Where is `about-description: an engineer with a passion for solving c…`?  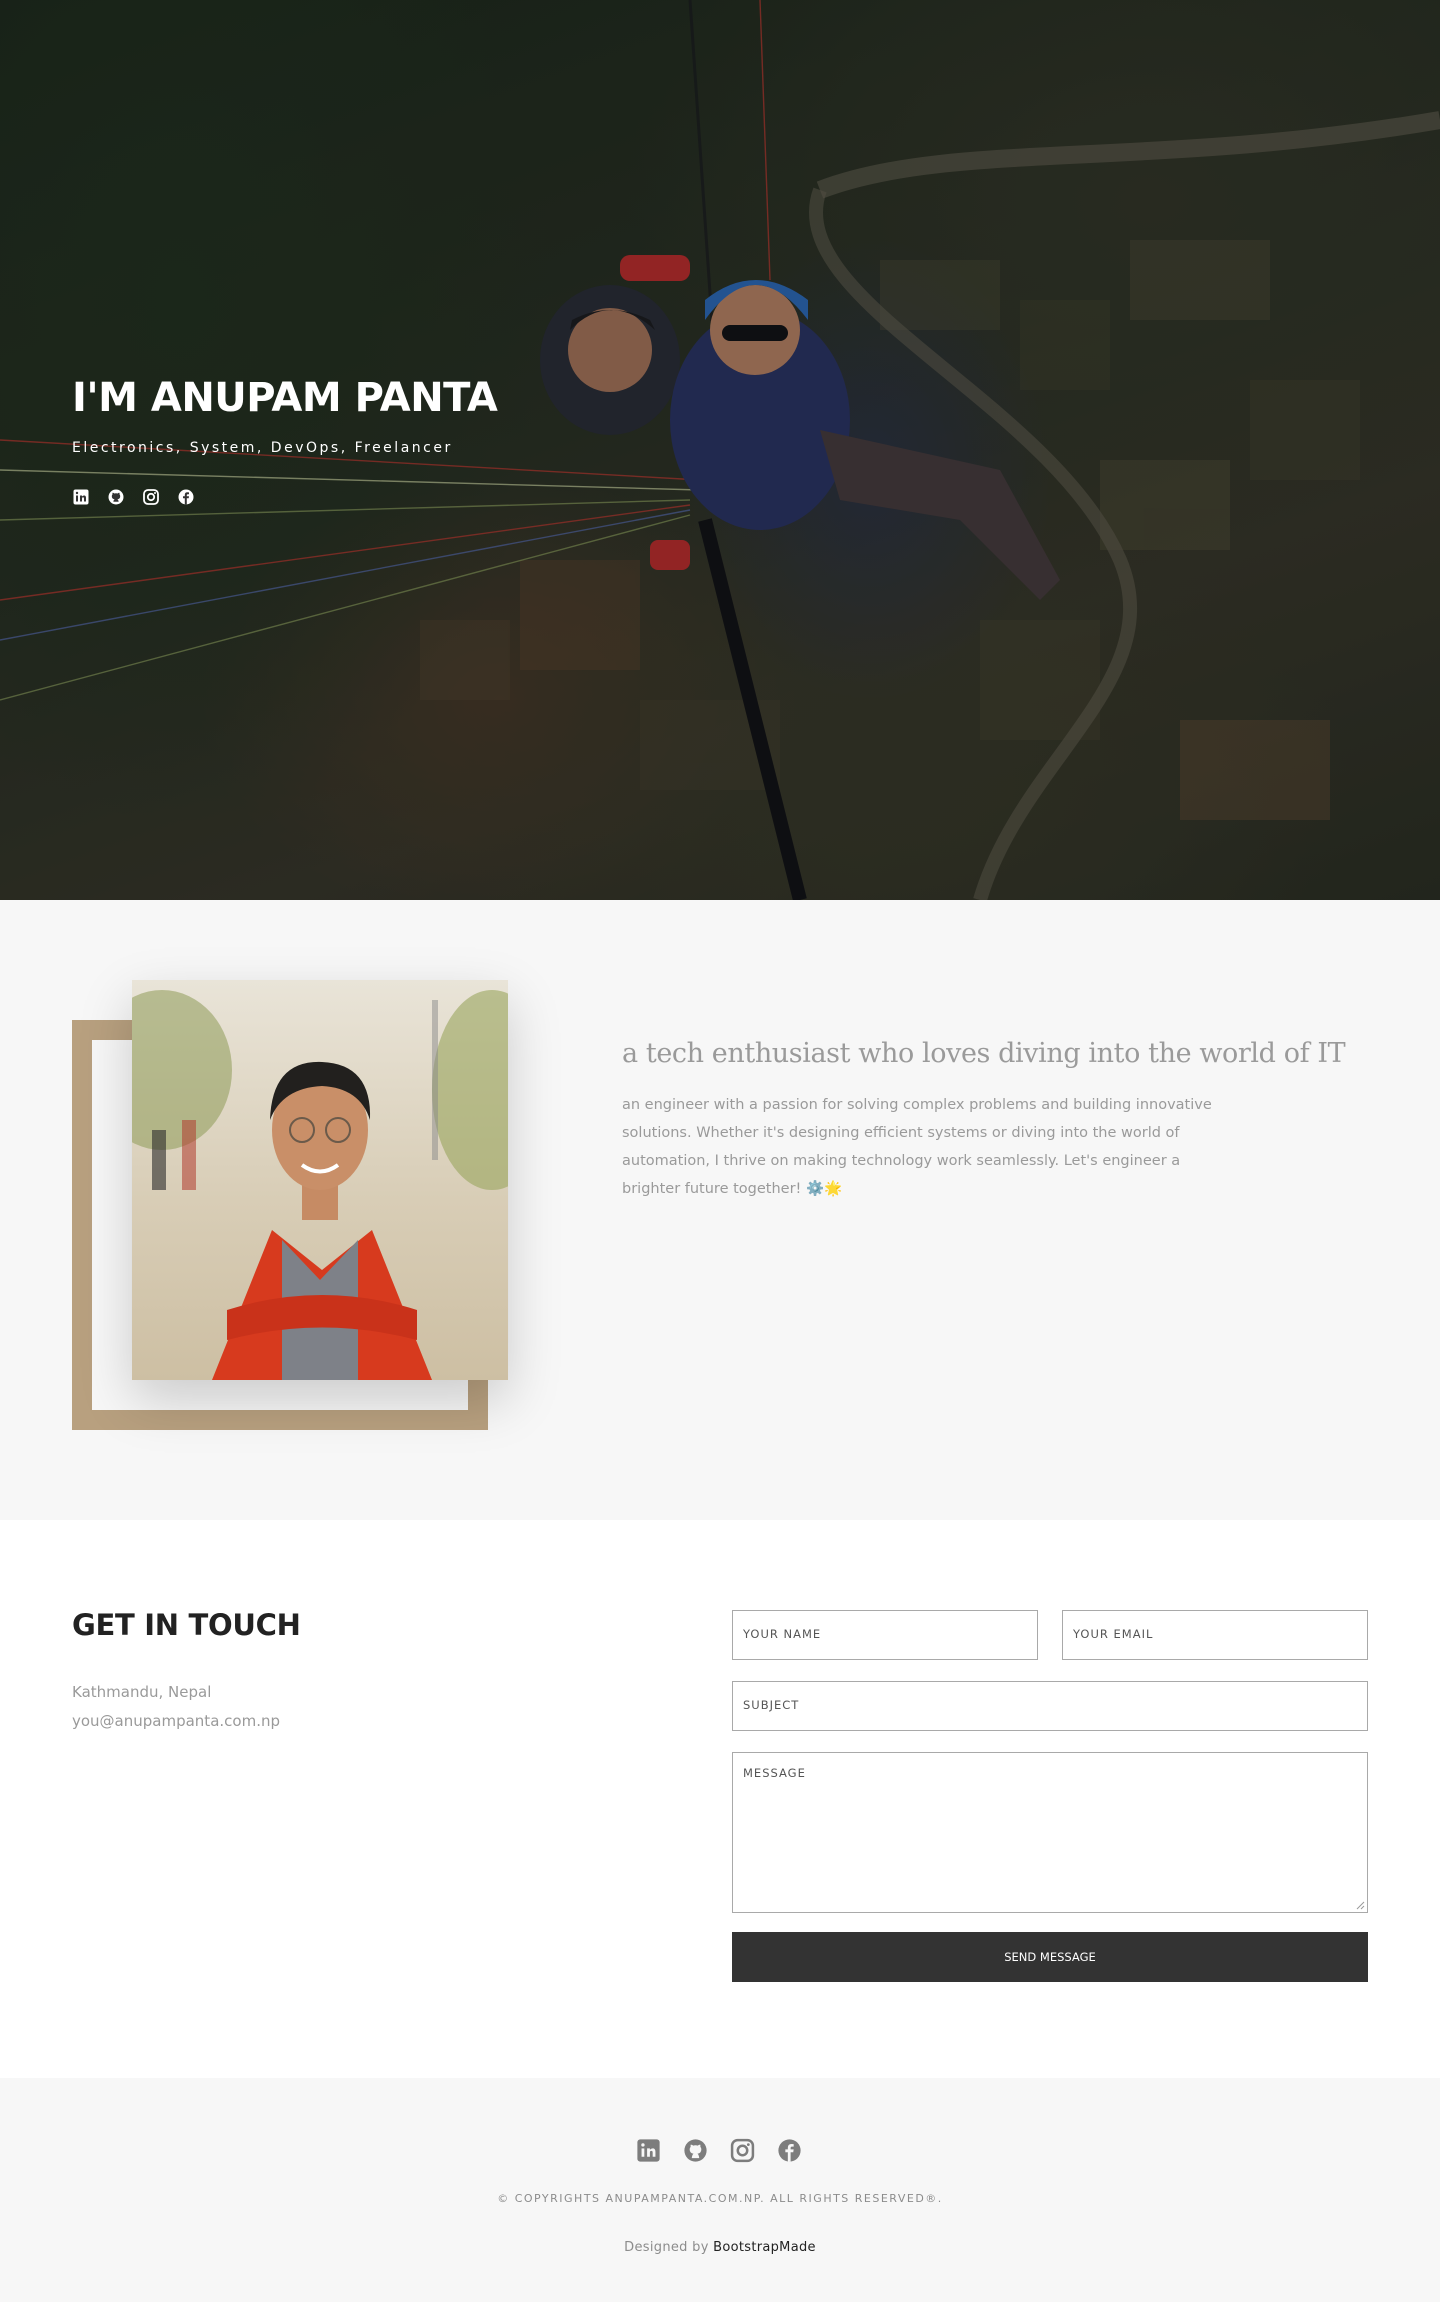
about-description: an engineer with a passion for solving c… is located at coordinates (917, 1147).